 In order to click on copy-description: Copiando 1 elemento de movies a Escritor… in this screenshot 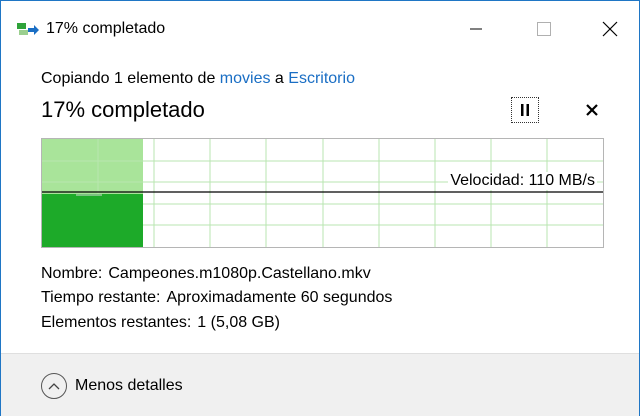, I will do `click(198, 79)`.